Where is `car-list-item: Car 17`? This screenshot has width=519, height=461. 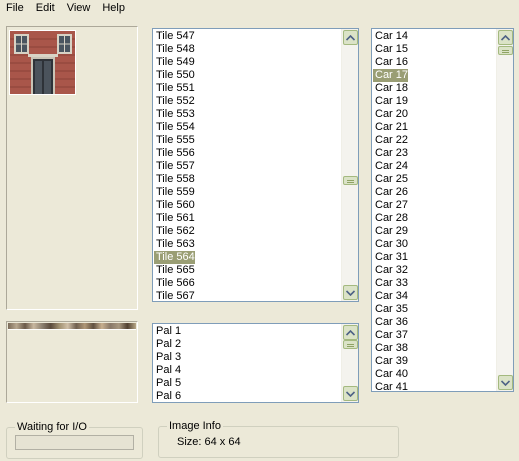
car-list-item: Car 17 is located at coordinates (391, 75).